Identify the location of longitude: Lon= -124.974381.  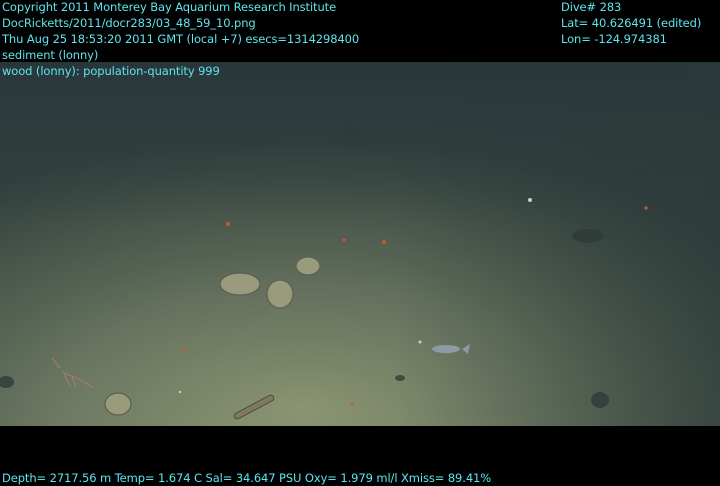
(614, 39).